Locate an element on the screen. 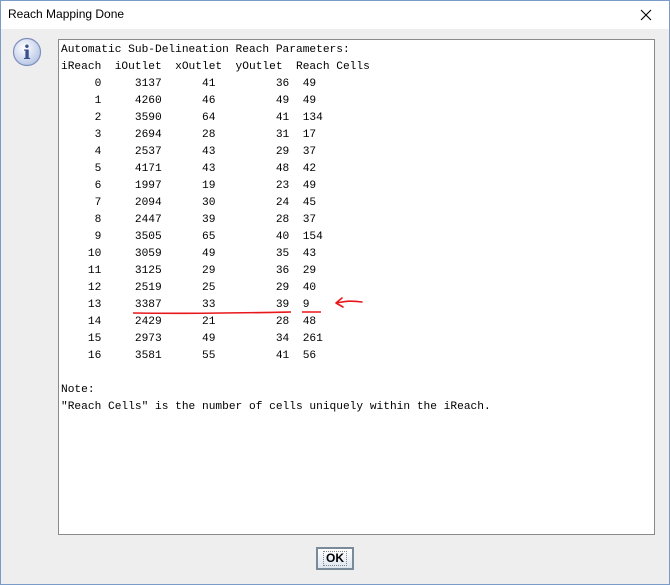  report-row: 11 3125 29 36 29 is located at coordinates (189, 271).